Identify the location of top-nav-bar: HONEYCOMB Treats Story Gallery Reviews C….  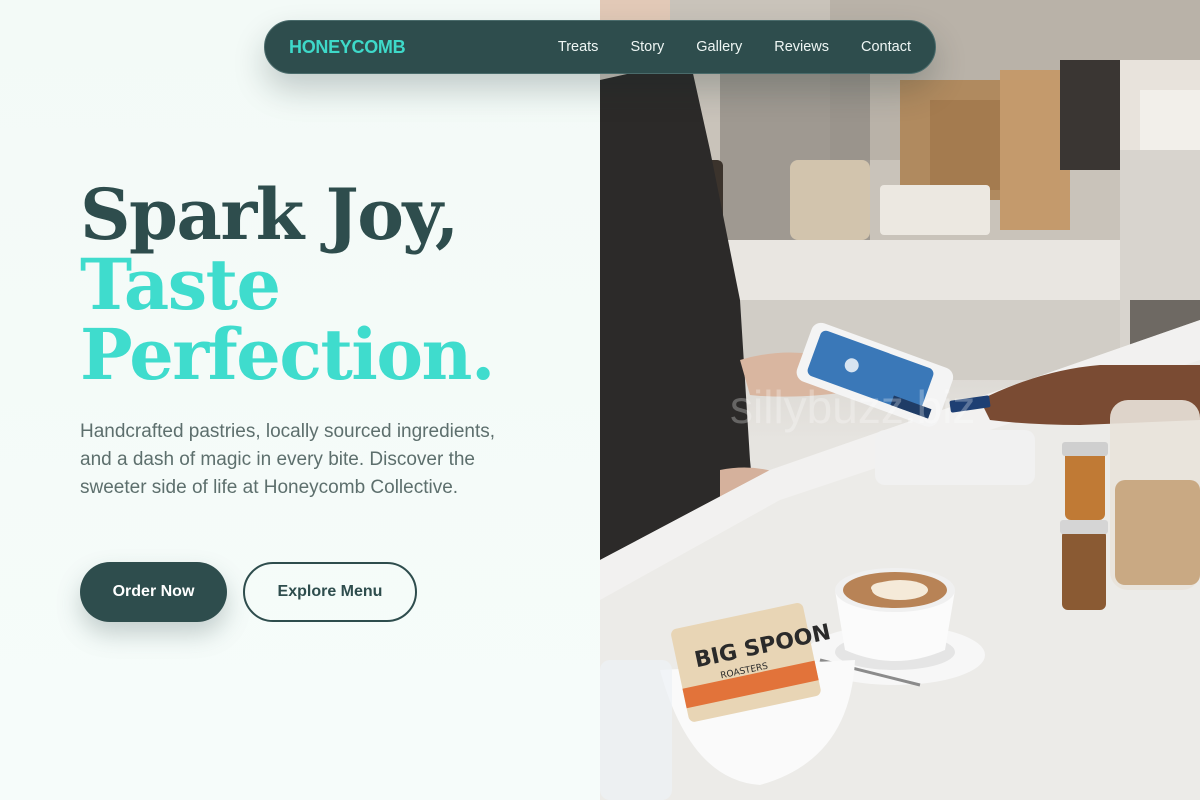
(600, 47).